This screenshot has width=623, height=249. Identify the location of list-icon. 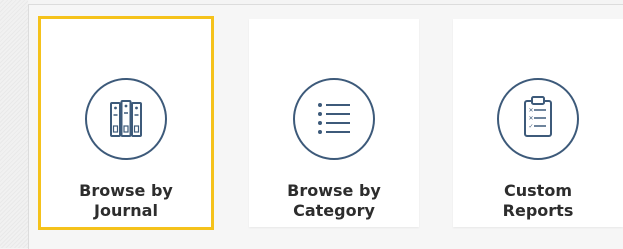
(334, 119).